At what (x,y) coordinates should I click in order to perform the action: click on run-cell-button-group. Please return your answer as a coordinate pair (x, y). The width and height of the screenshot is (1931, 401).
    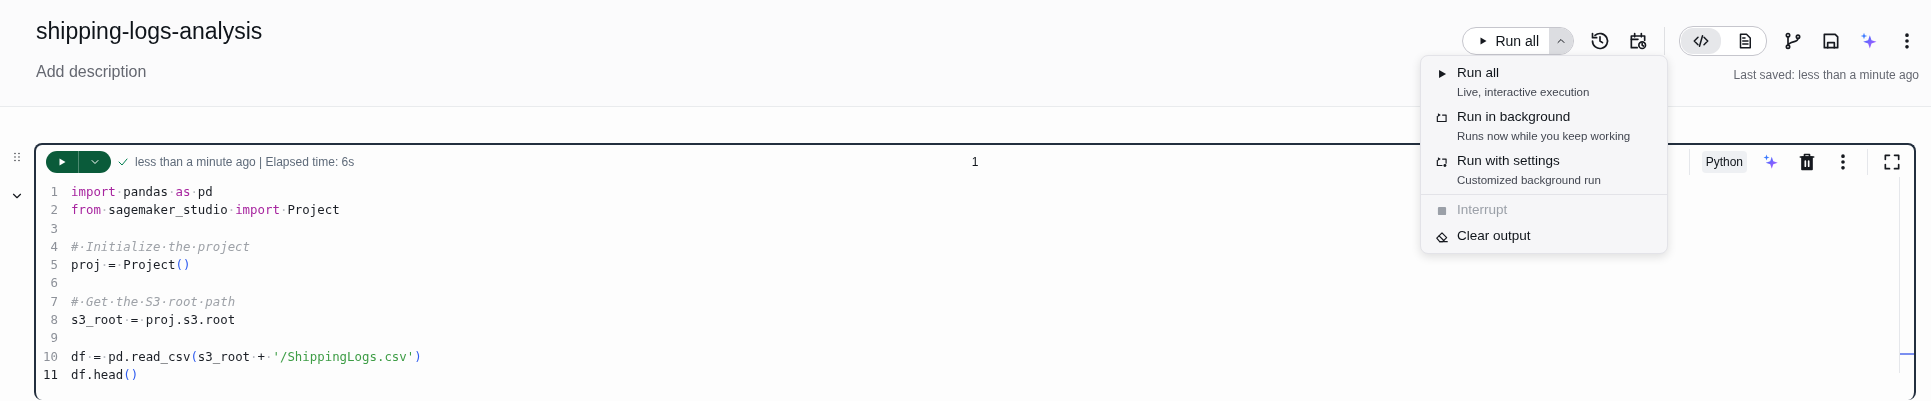
    Looking at the image, I should click on (78, 162).